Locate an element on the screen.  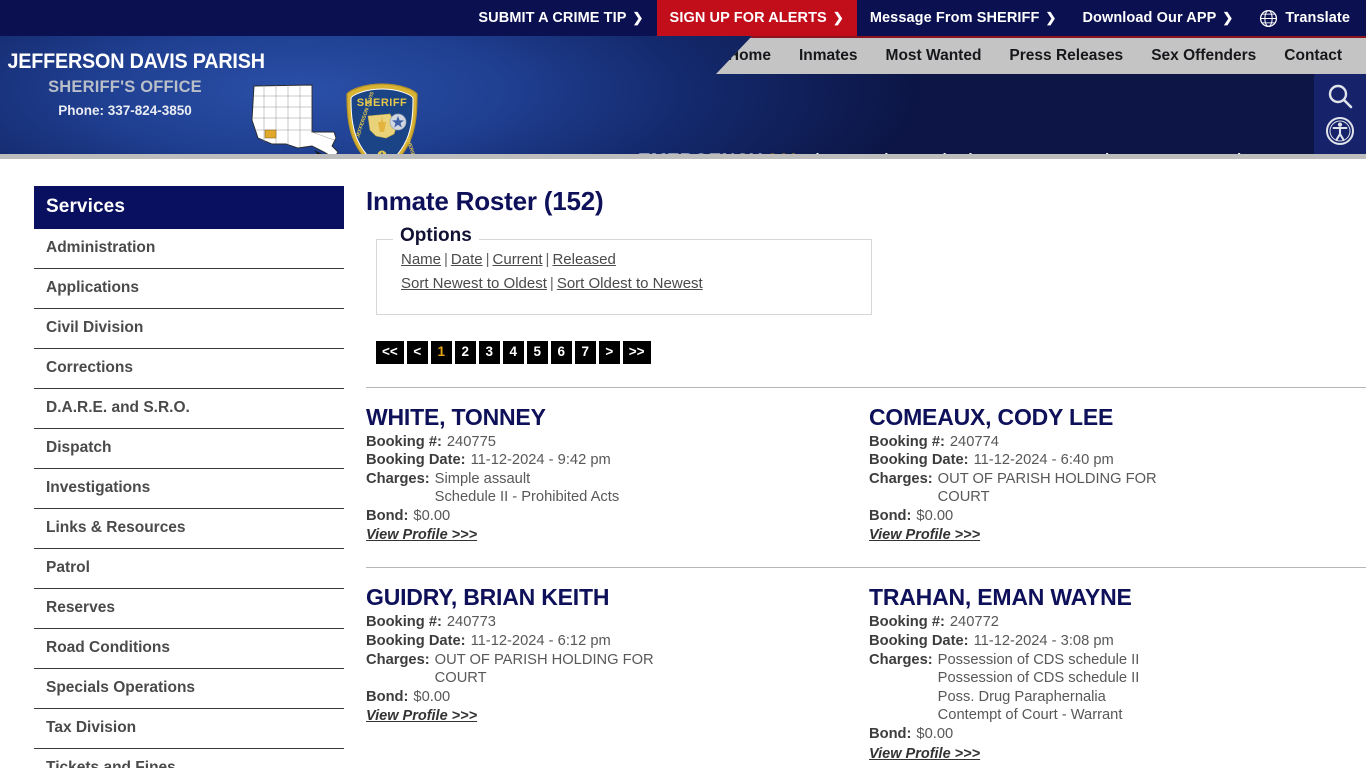
page-title: Inmate Roster (152) is located at coordinates (485, 201).